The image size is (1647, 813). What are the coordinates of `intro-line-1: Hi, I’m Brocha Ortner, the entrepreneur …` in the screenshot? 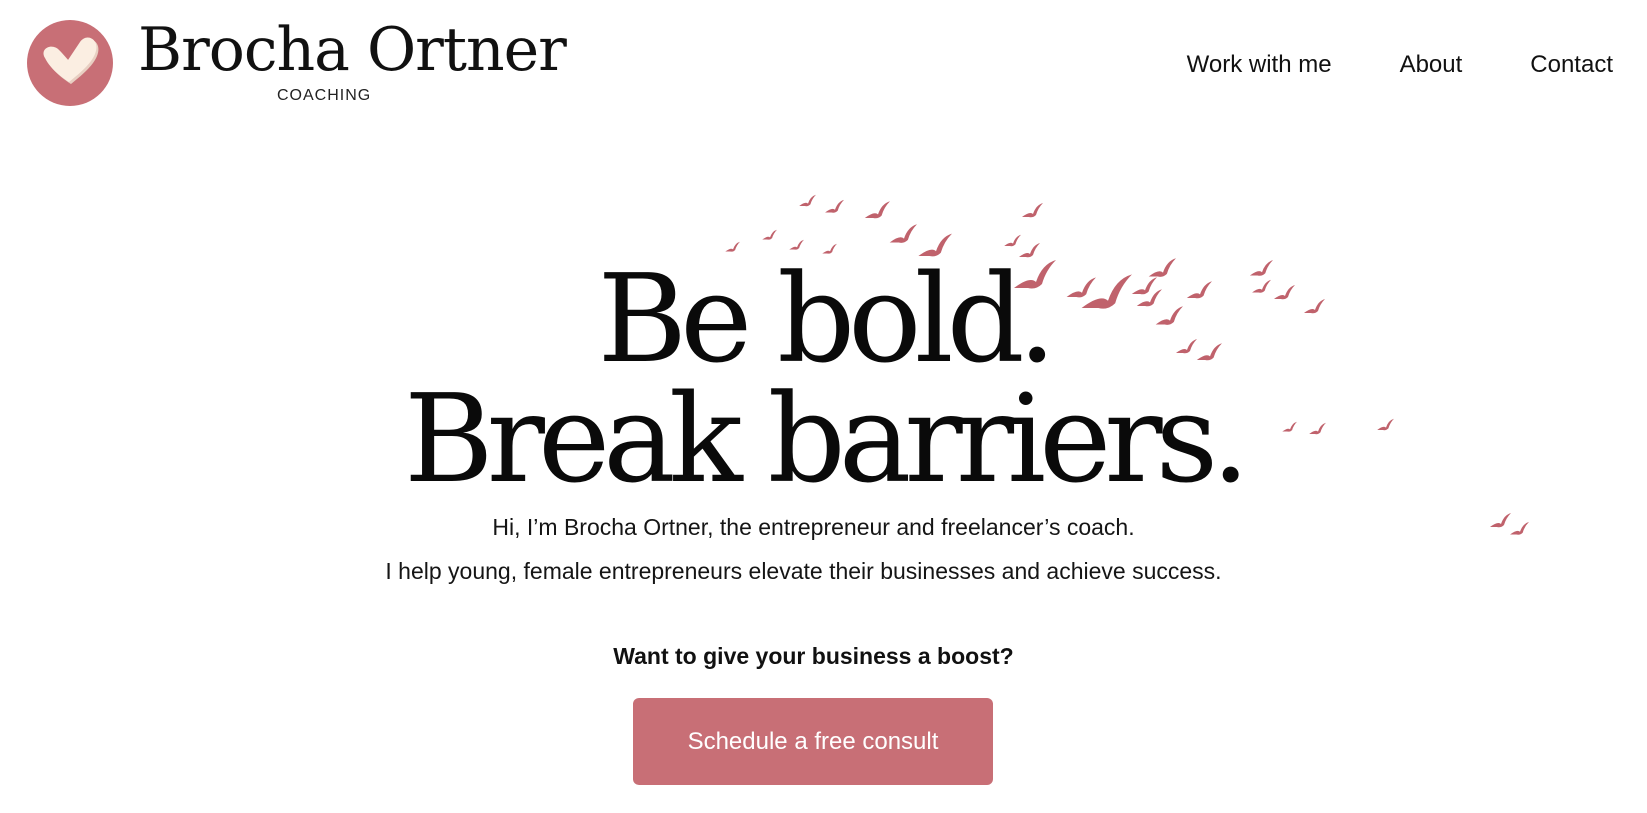 It's located at (813, 527).